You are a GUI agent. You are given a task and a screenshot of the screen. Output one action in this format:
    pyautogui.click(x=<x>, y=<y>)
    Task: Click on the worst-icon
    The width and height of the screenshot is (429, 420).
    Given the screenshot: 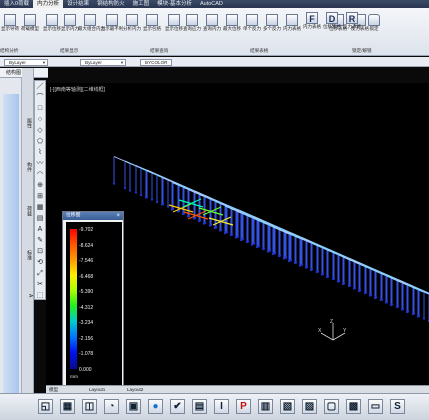 What is the action you would take?
    pyautogui.click(x=112, y=20)
    